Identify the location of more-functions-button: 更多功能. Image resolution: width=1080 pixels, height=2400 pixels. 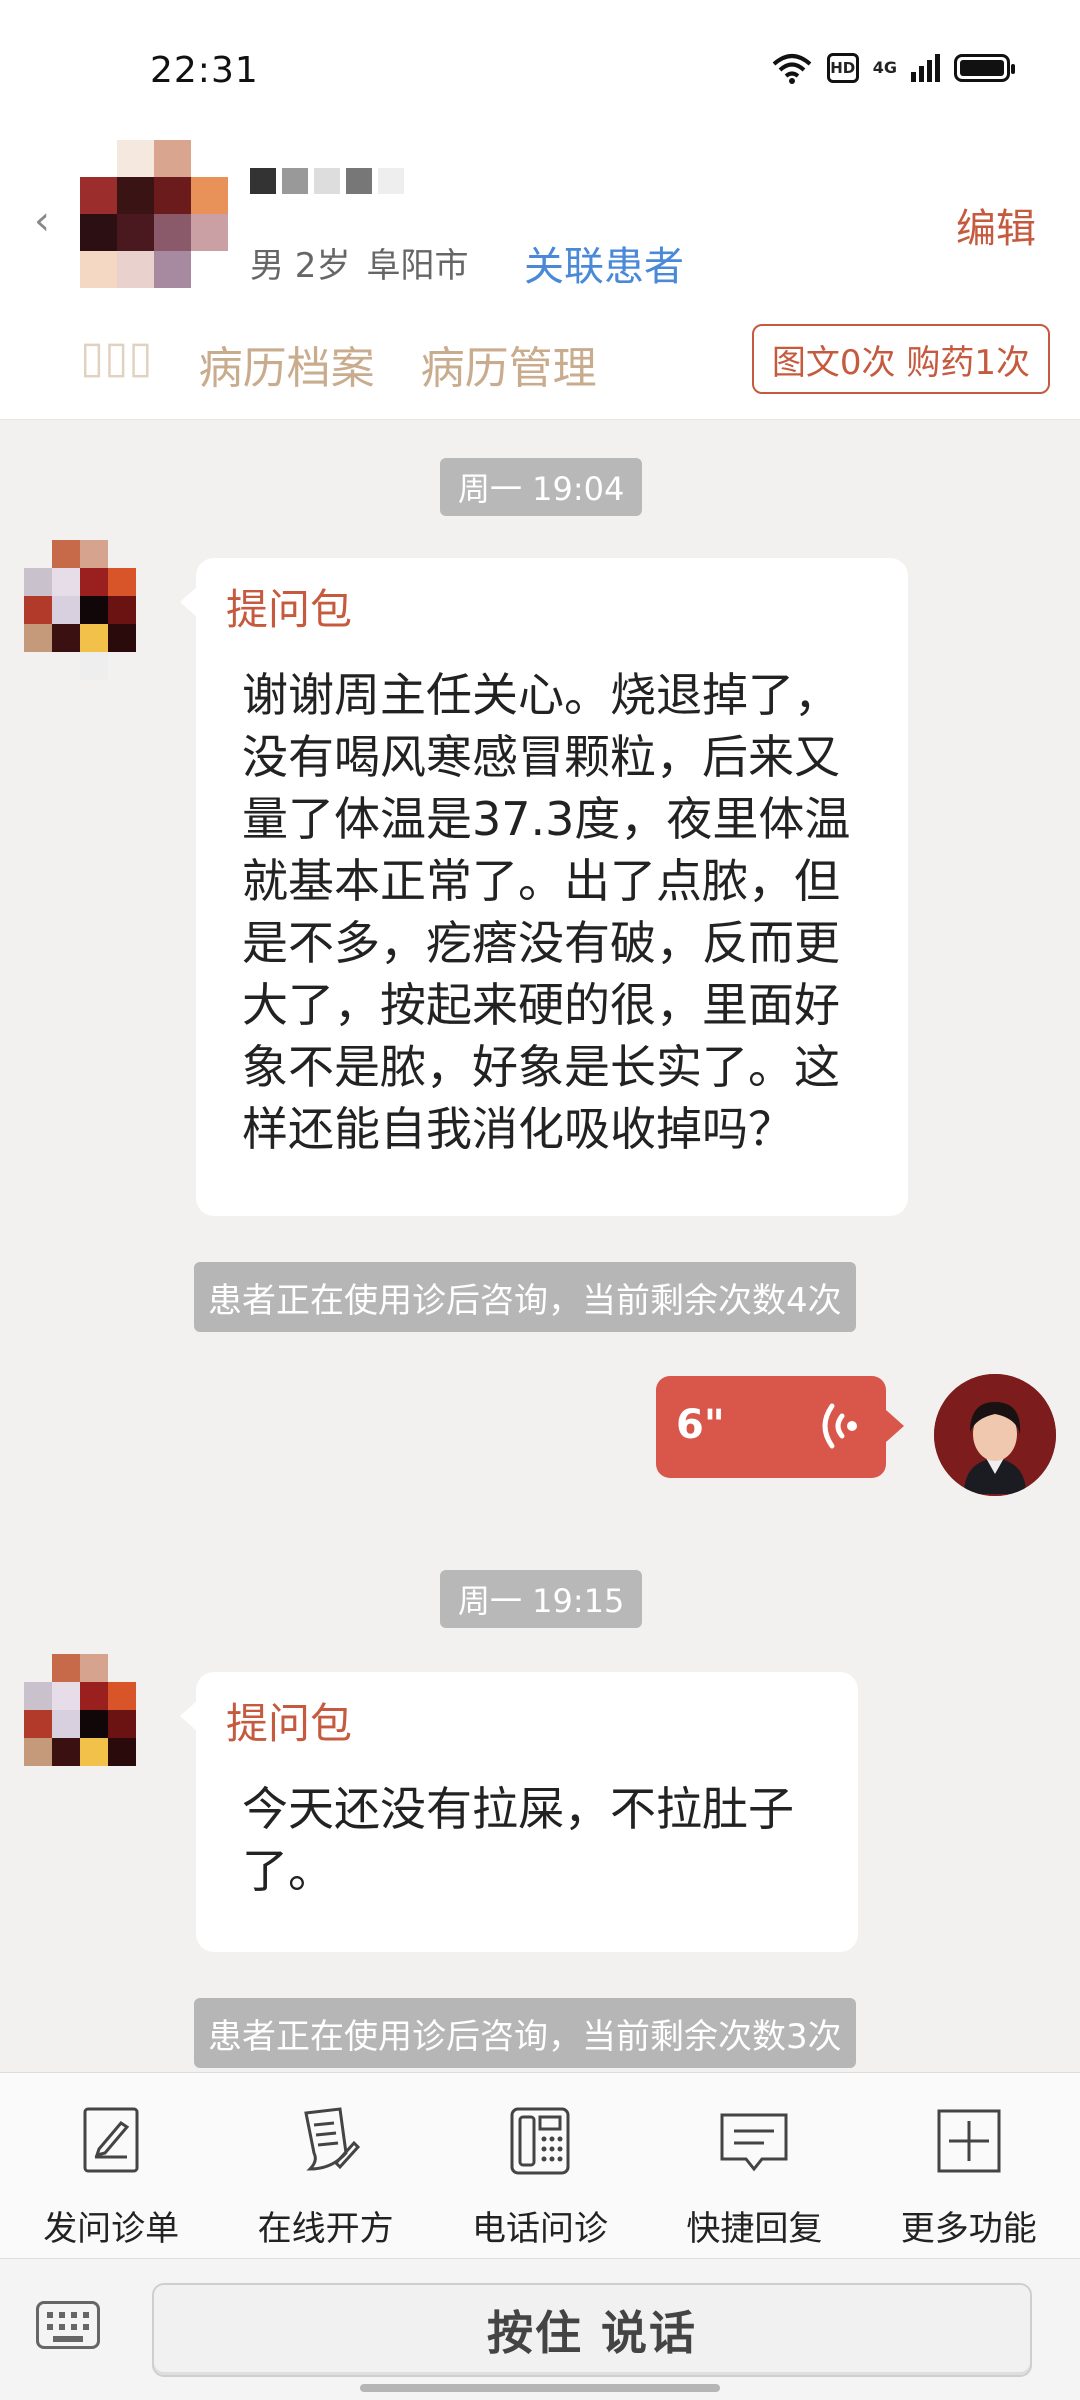
(969, 2165).